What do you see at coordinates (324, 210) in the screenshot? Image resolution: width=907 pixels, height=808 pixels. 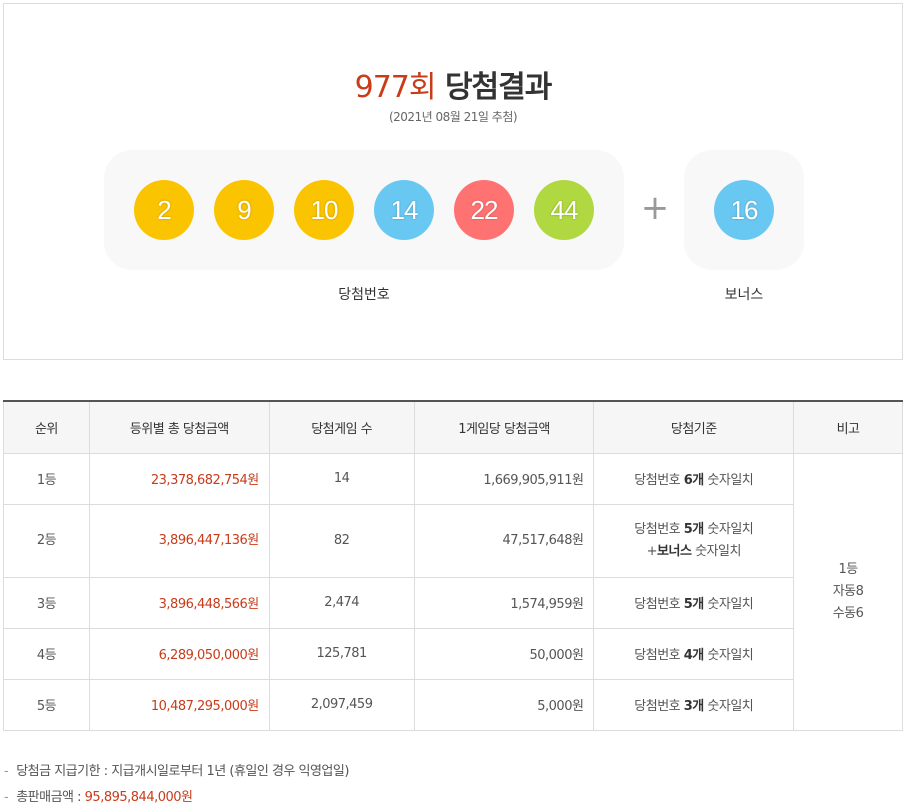 I see `ball-3: 10` at bounding box center [324, 210].